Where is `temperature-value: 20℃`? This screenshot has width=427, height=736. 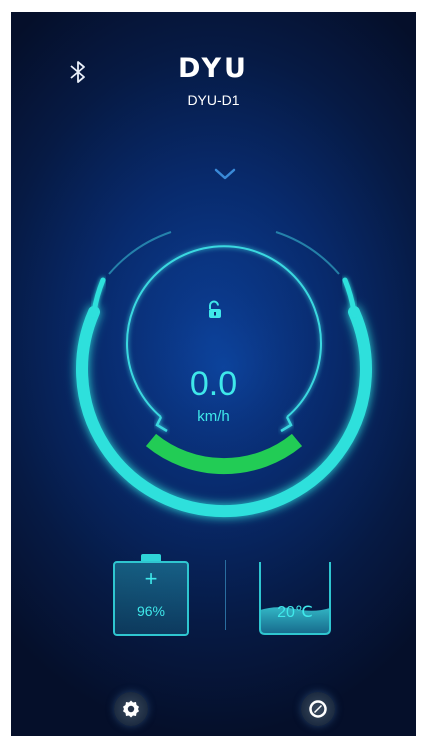
temperature-value: 20℃ is located at coordinates (295, 612).